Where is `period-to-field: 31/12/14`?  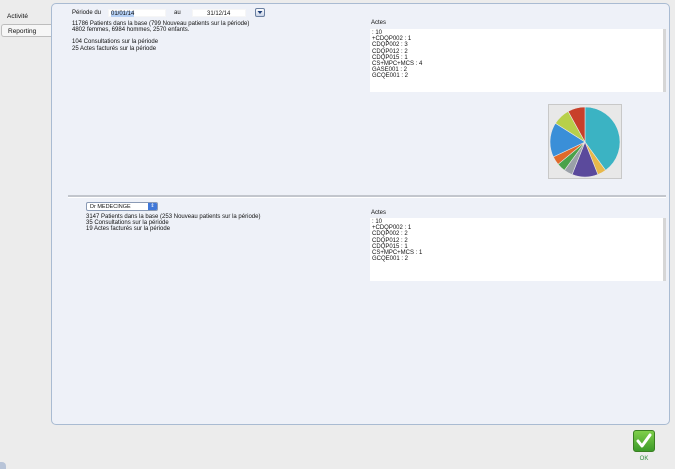 period-to-field: 31/12/14 is located at coordinates (219, 13).